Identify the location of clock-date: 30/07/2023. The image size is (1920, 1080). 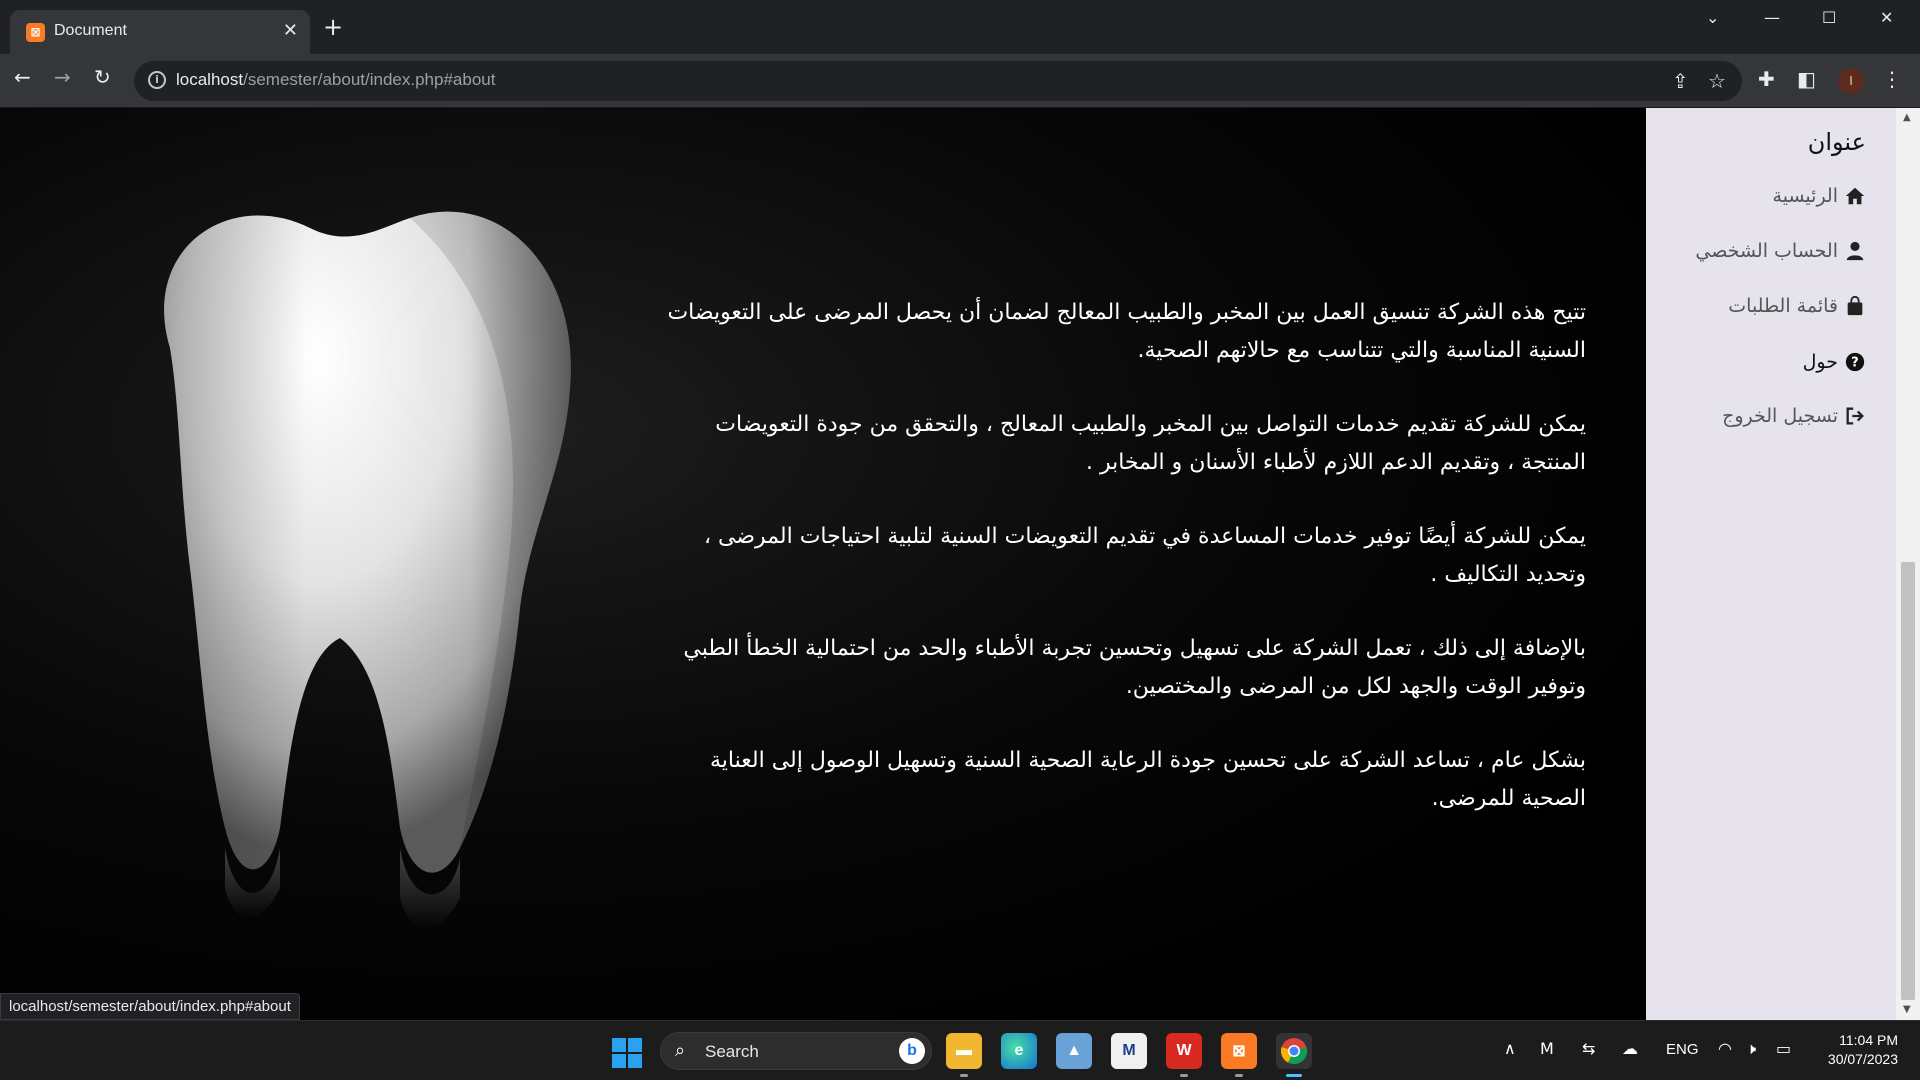
(1862, 1059).